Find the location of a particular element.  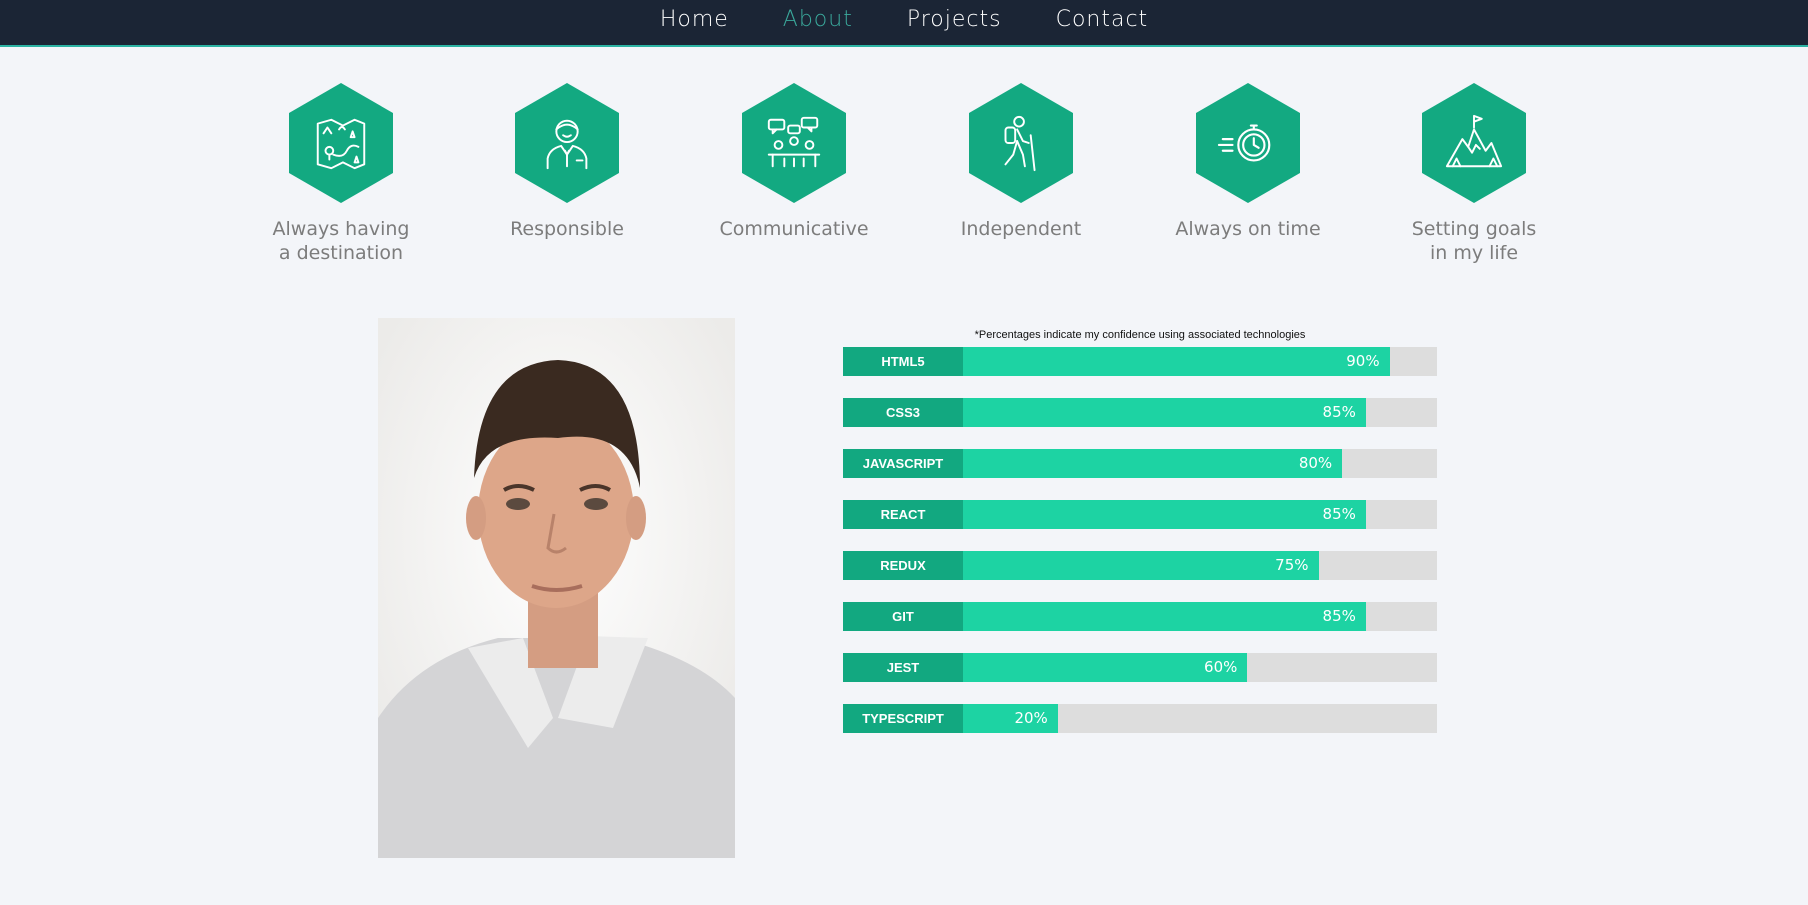

map-icon is located at coordinates (341, 143).